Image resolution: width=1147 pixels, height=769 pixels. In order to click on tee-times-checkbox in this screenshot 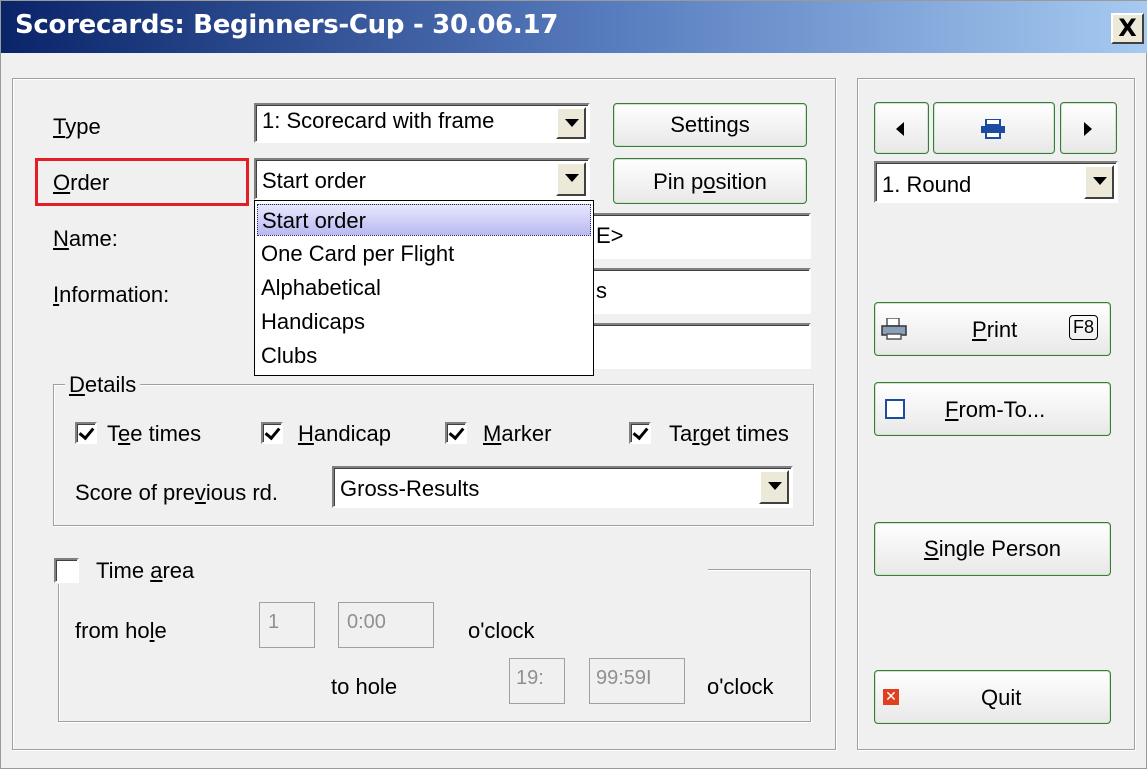, I will do `click(86, 433)`.